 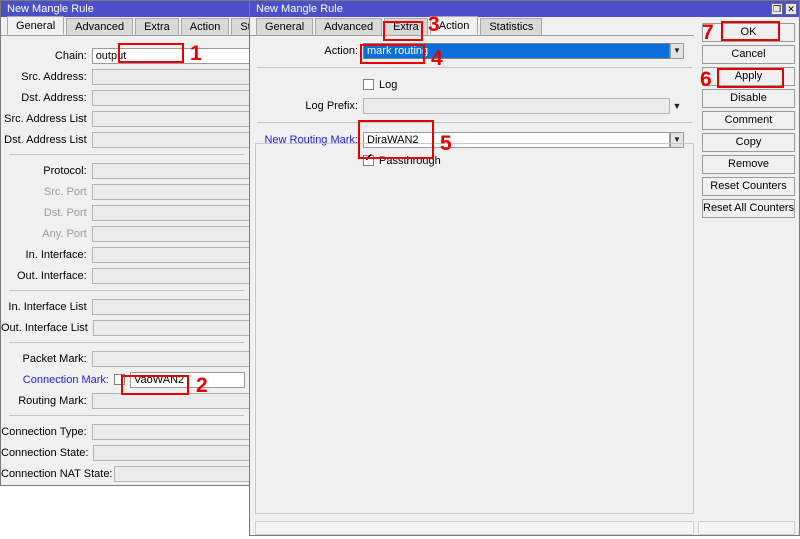 What do you see at coordinates (44, 327) in the screenshot?
I see `label-out-interface-list: Out. Interface List` at bounding box center [44, 327].